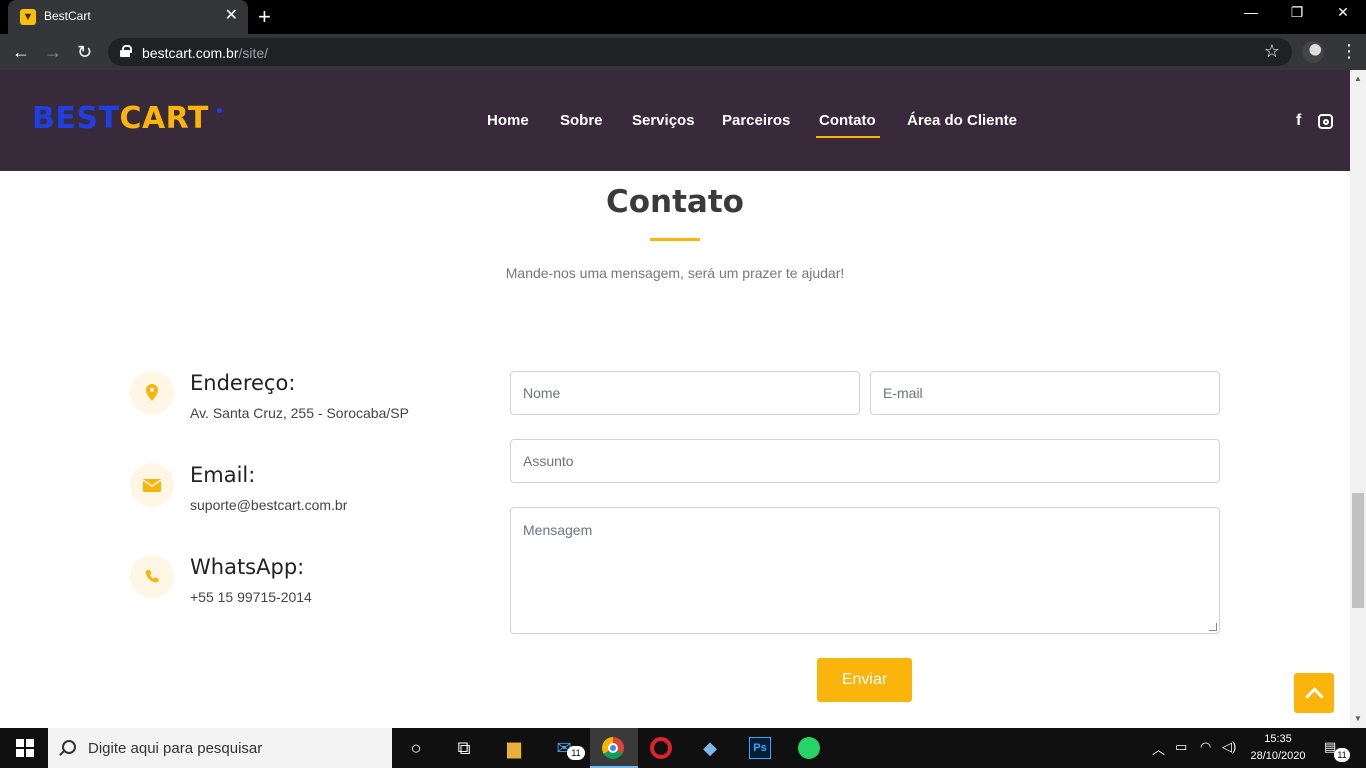 Image resolution: width=1366 pixels, height=768 pixels. I want to click on clock-time: 15:35, so click(1278, 739).